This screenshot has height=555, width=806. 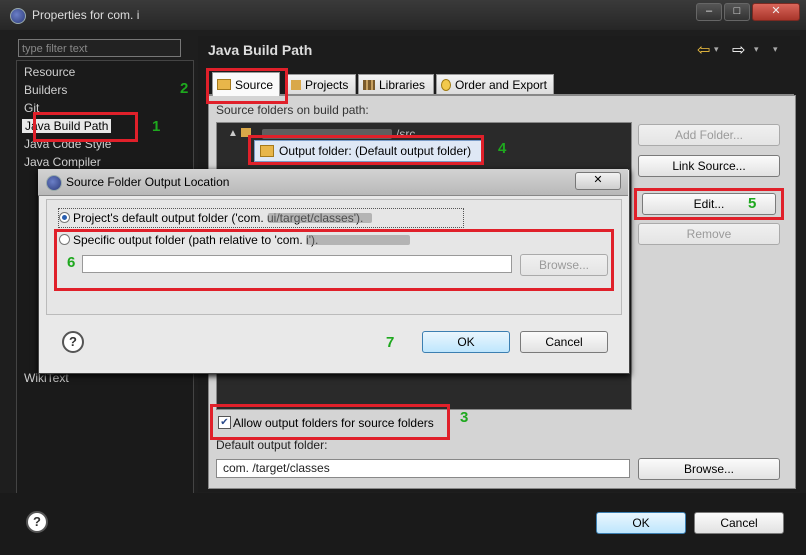 I want to click on minimize-button: –, so click(x=709, y=12).